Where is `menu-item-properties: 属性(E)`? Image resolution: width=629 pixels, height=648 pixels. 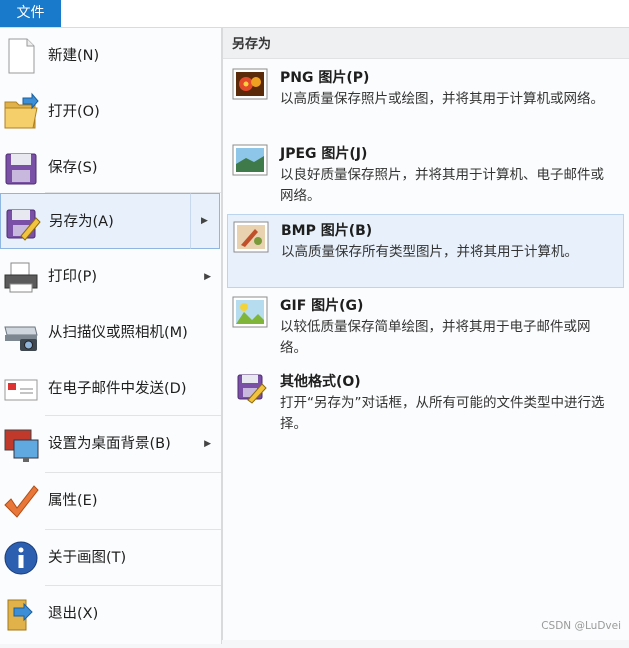 menu-item-properties: 属性(E) is located at coordinates (110, 501).